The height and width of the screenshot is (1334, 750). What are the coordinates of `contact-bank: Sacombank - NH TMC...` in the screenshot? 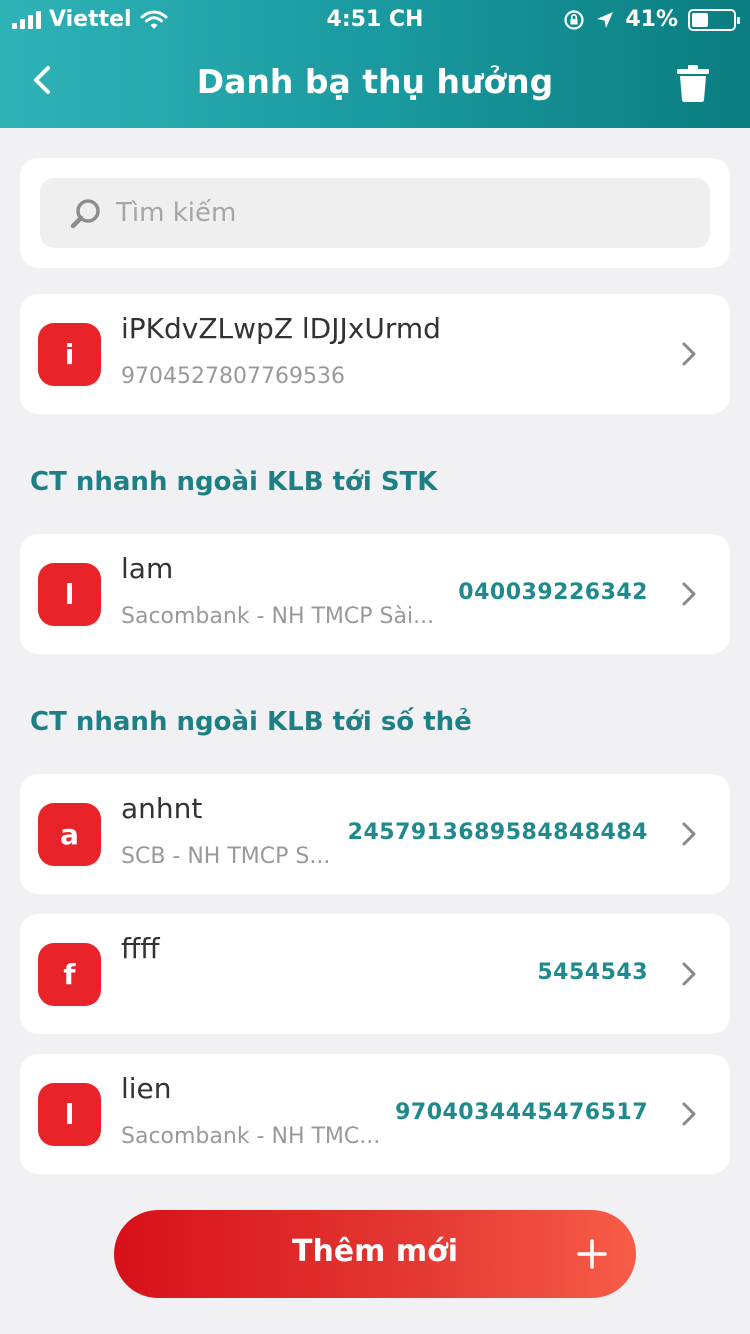 It's located at (251, 1136).